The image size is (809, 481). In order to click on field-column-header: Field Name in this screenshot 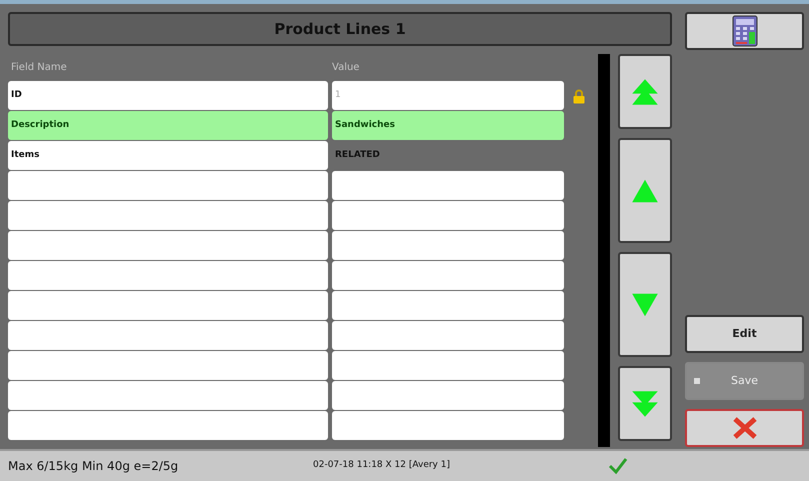, I will do `click(39, 68)`.